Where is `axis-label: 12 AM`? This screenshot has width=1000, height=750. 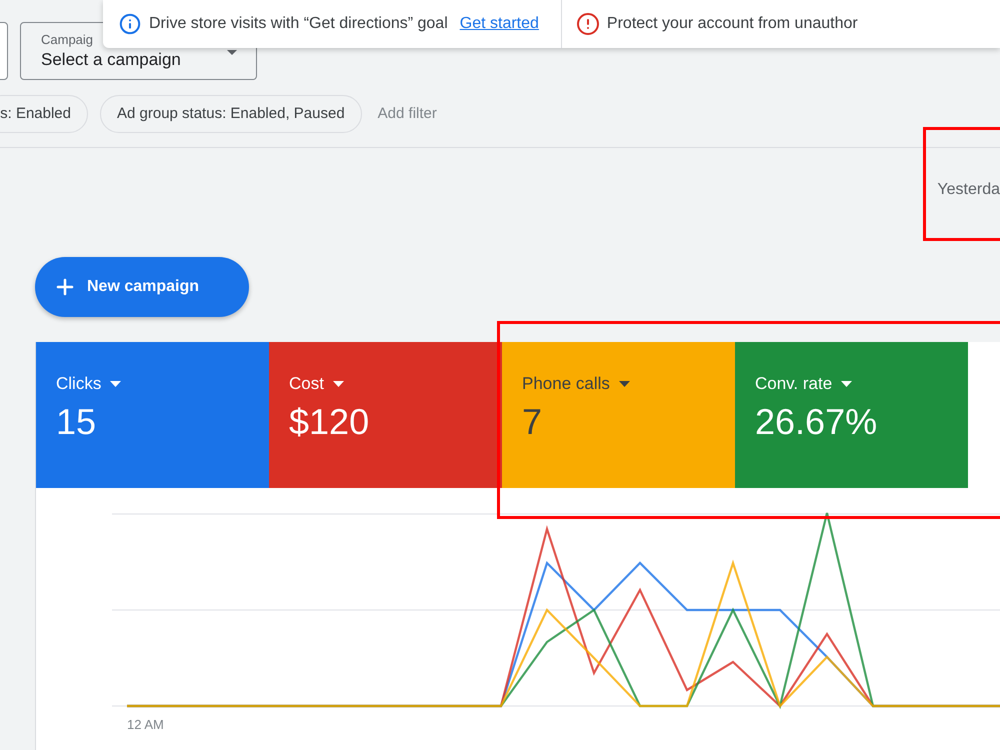
axis-label: 12 AM is located at coordinates (145, 725).